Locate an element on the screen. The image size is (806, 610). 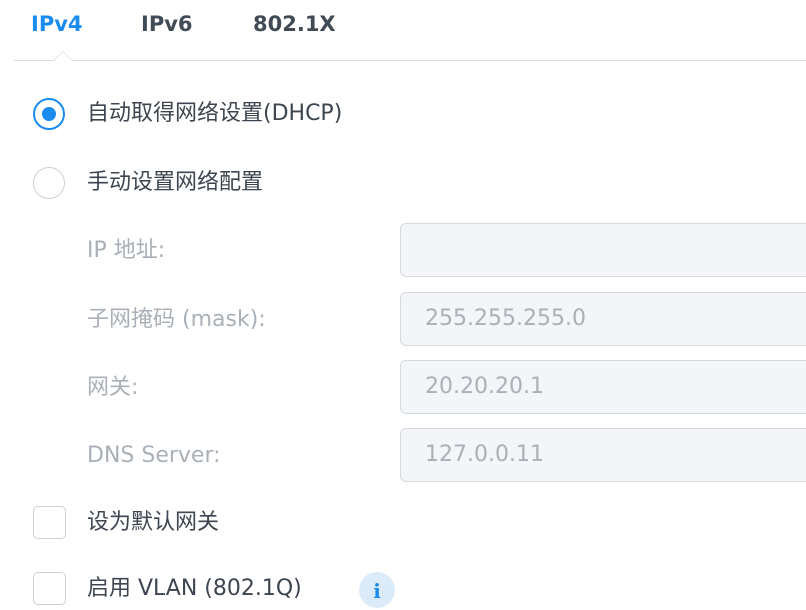
tab-ipv6: IPv6 is located at coordinates (167, 24).